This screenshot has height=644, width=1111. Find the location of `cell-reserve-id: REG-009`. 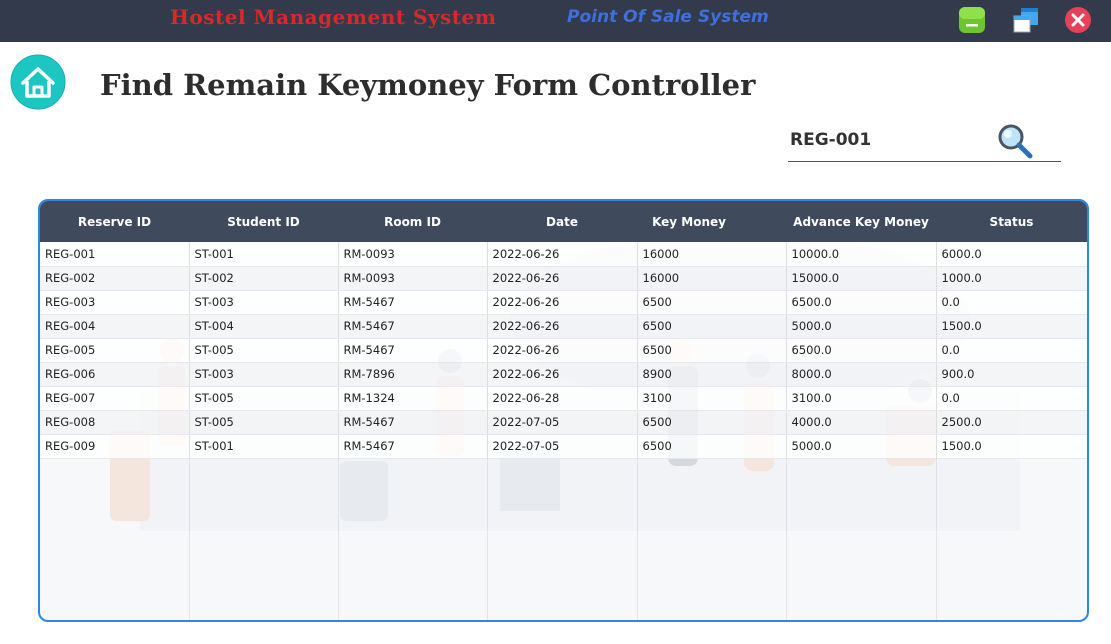

cell-reserve-id: REG-009 is located at coordinates (115, 446).